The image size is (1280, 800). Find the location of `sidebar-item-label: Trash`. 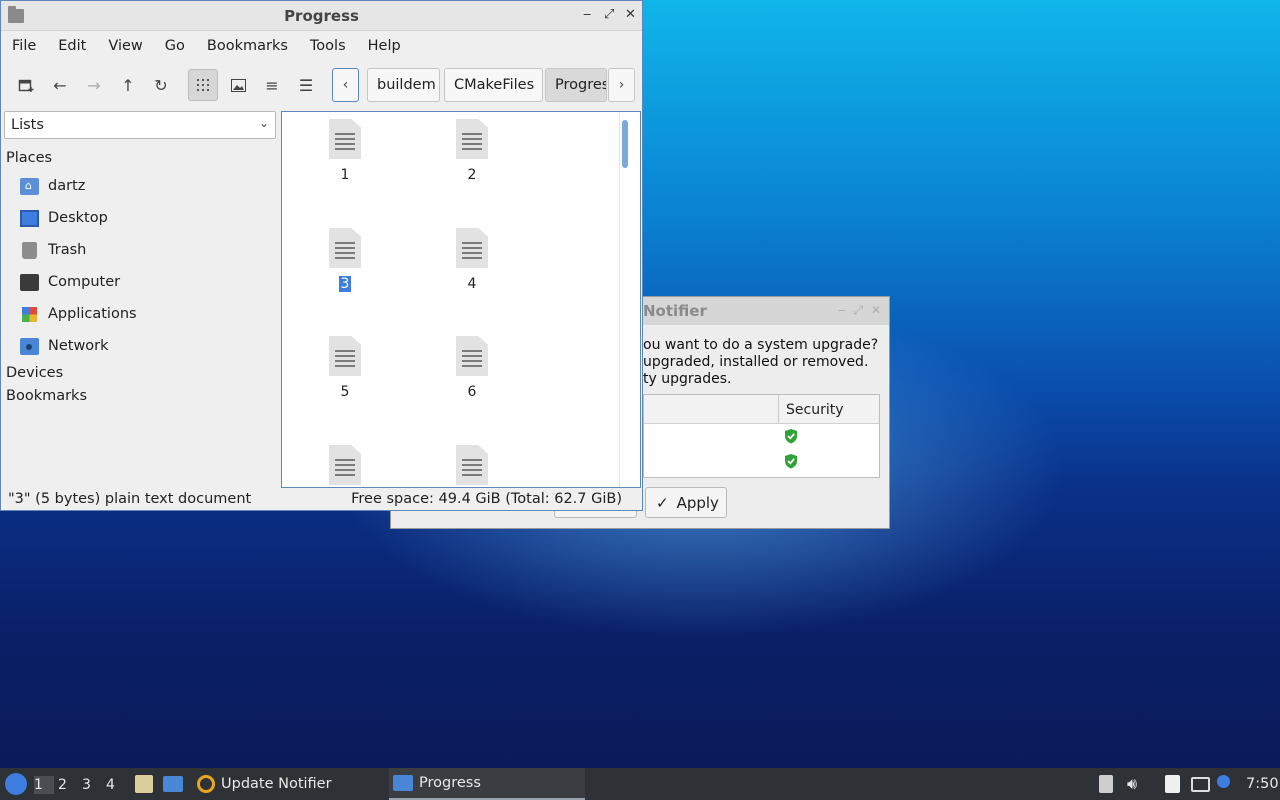

sidebar-item-label: Trash is located at coordinates (67, 250).